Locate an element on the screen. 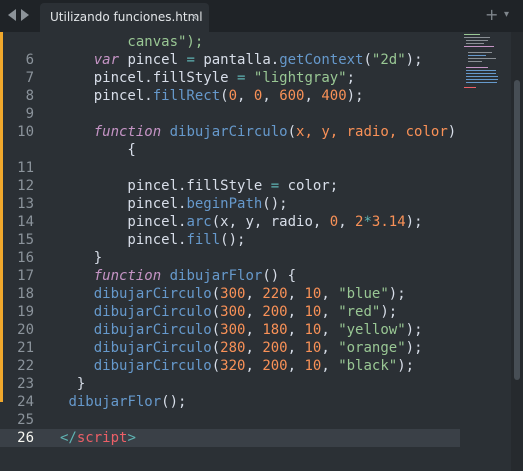 The width and height of the screenshot is (523, 471). line-number: 15 is located at coordinates (25, 240).